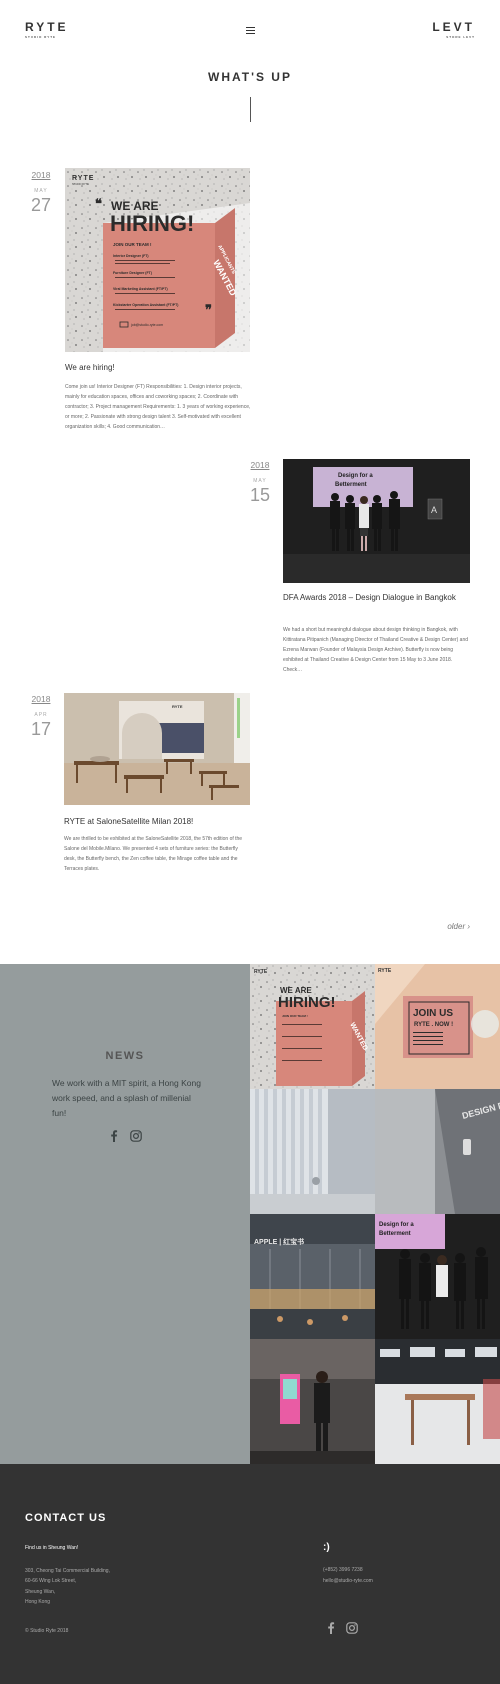 The height and width of the screenshot is (1684, 500). I want to click on hiring-role: Interior Designer (FT), so click(131, 256).